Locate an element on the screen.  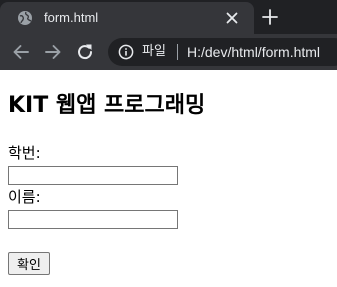
submit-button: 확인 is located at coordinates (29, 263).